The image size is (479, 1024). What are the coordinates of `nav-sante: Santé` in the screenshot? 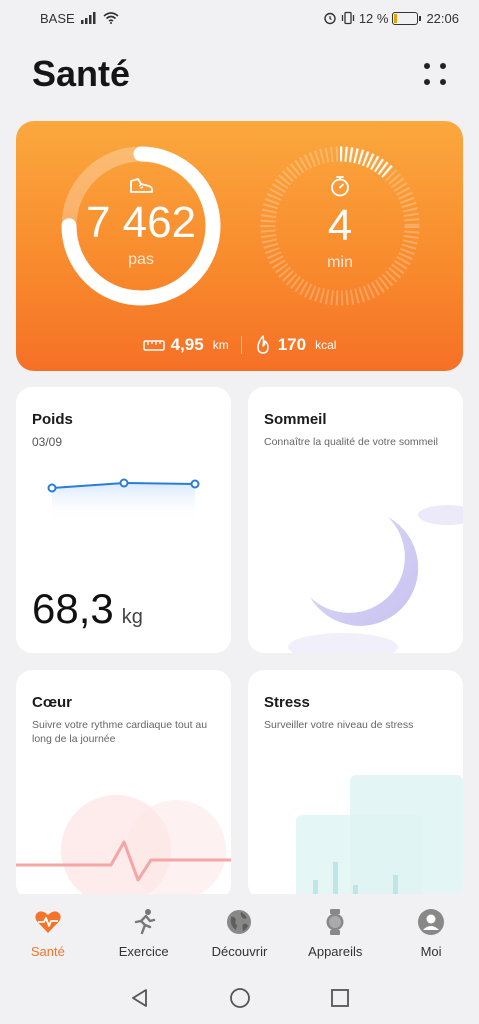 It's located at (48, 933).